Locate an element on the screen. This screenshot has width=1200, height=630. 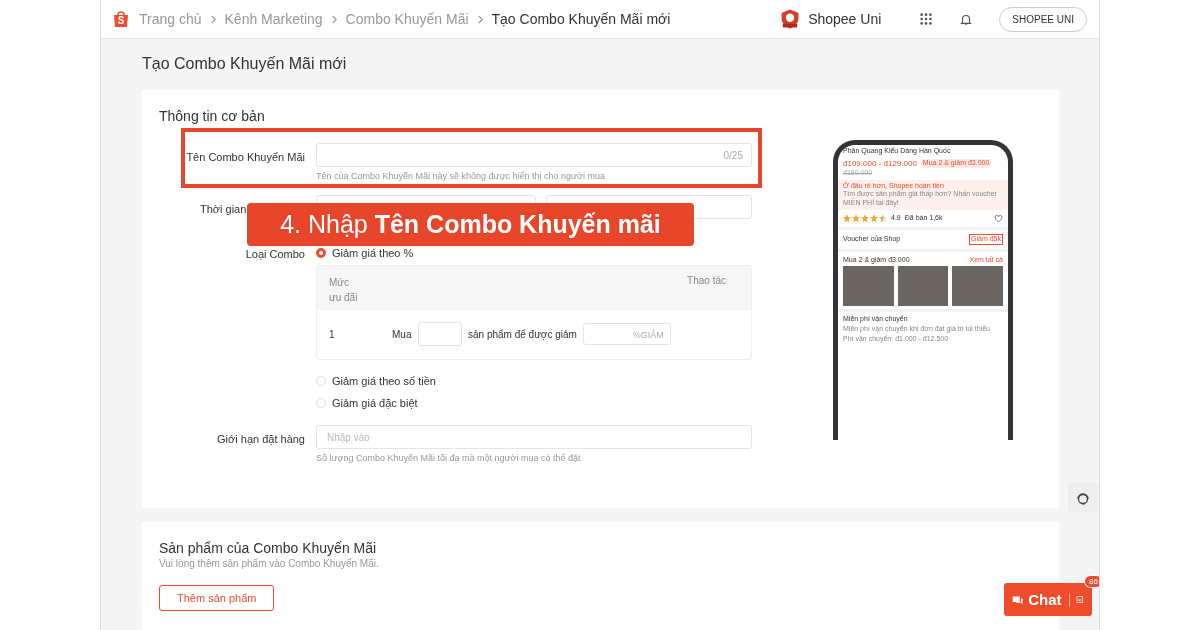
discount-label: sản phẩm để được giảm is located at coordinates (522, 334).